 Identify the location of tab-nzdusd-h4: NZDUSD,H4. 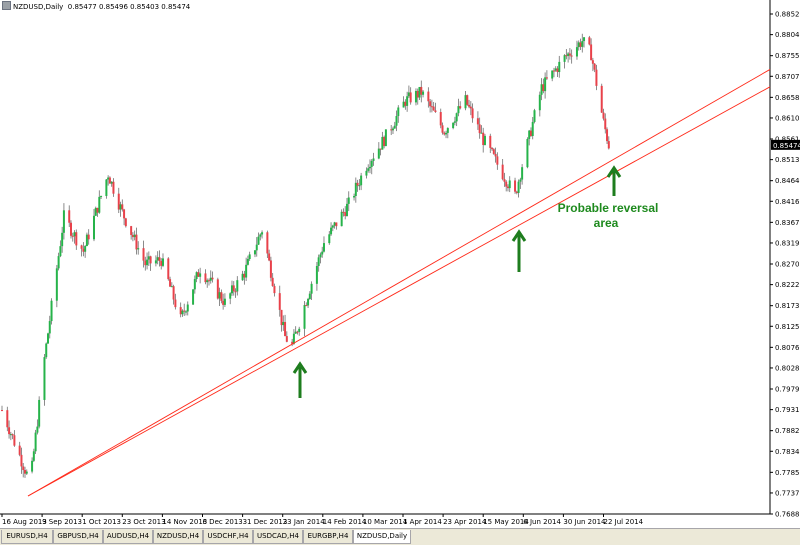
(178, 537).